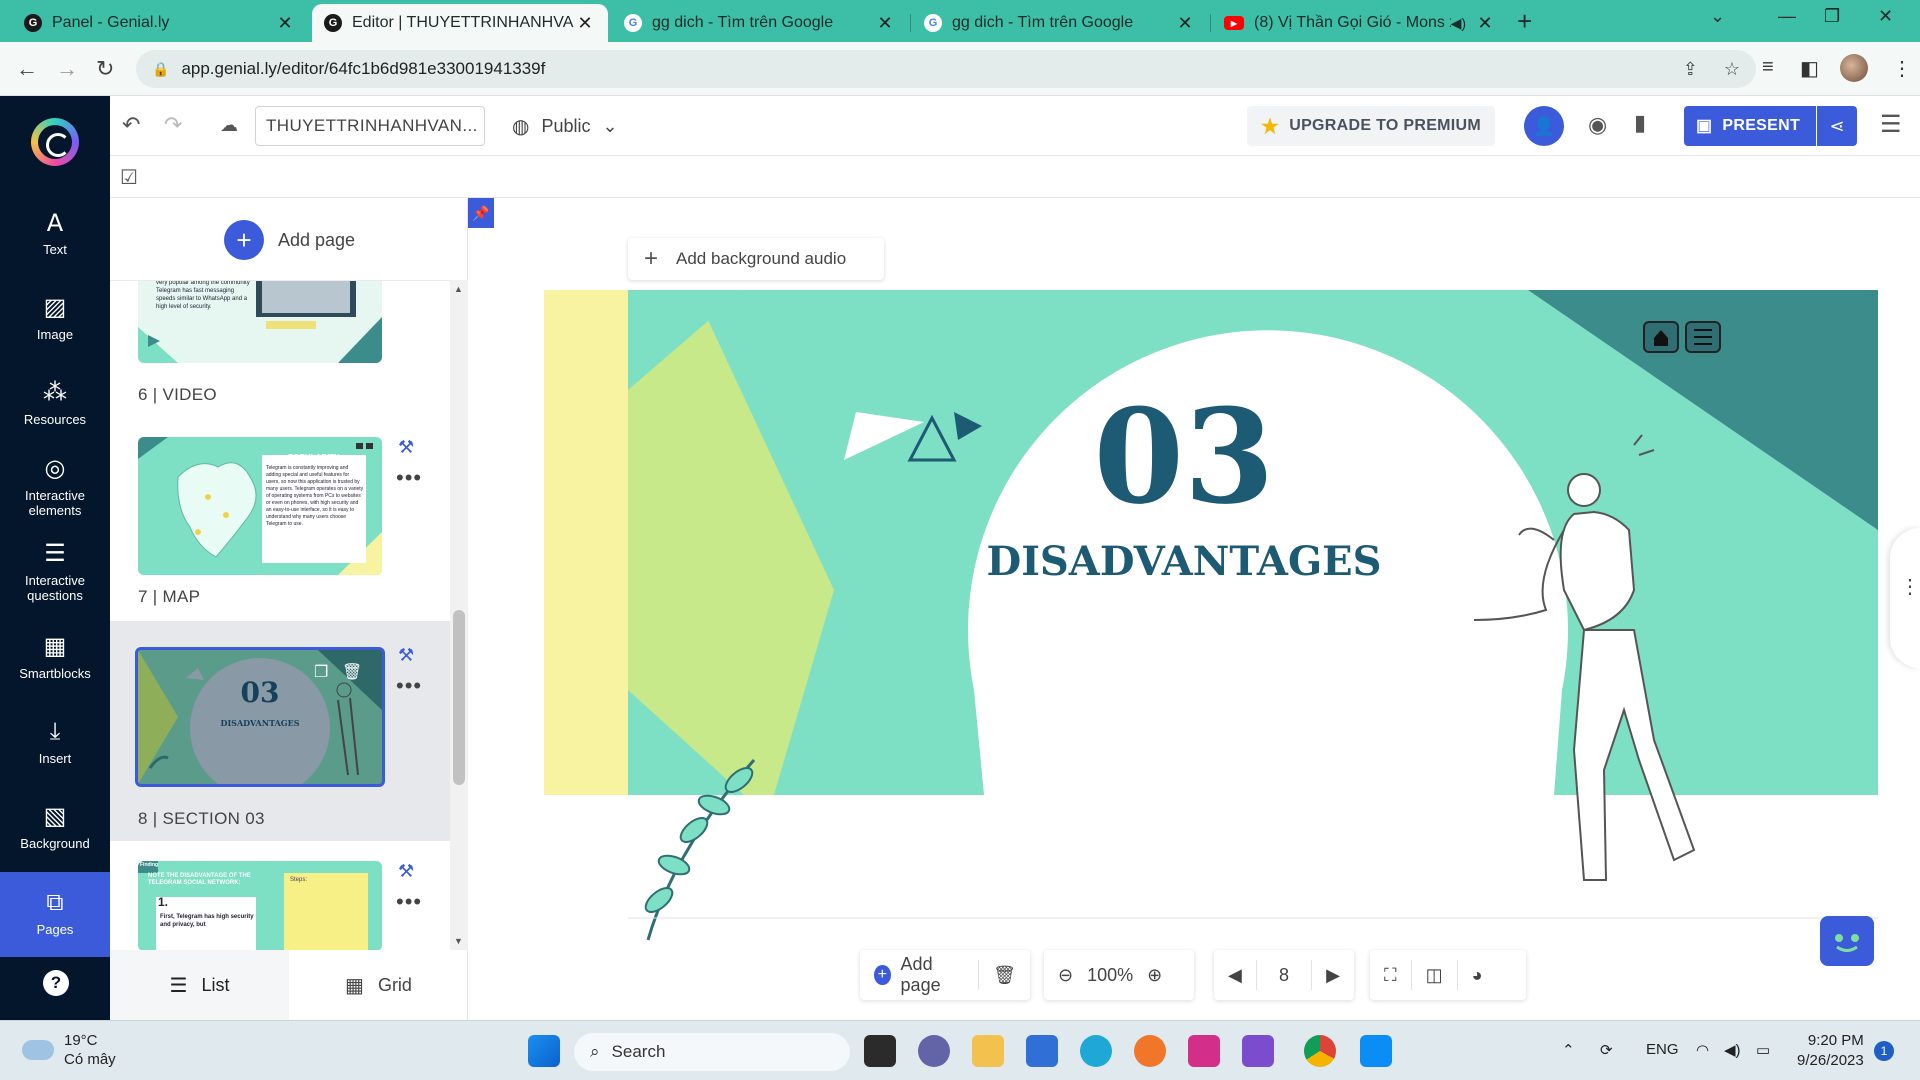 The width and height of the screenshot is (1920, 1080). I want to click on show-hidden-icons-icon: ⌃, so click(1568, 1050).